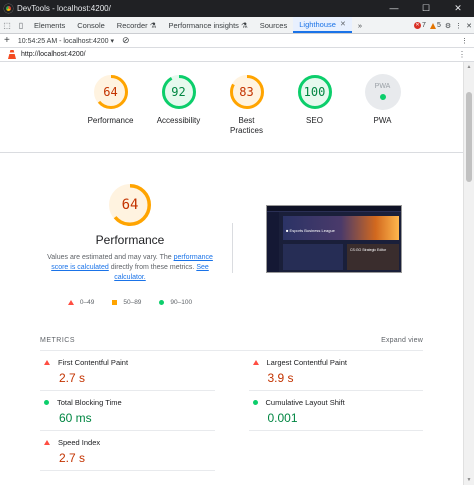 The height and width of the screenshot is (485, 474). I want to click on tab-console: Console, so click(91, 25).